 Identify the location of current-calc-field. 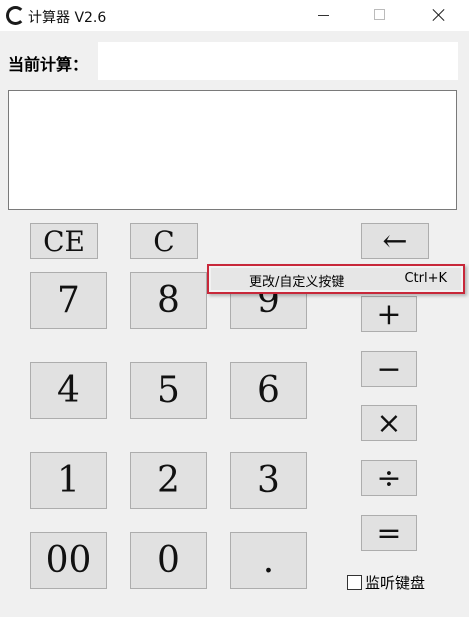
(278, 61).